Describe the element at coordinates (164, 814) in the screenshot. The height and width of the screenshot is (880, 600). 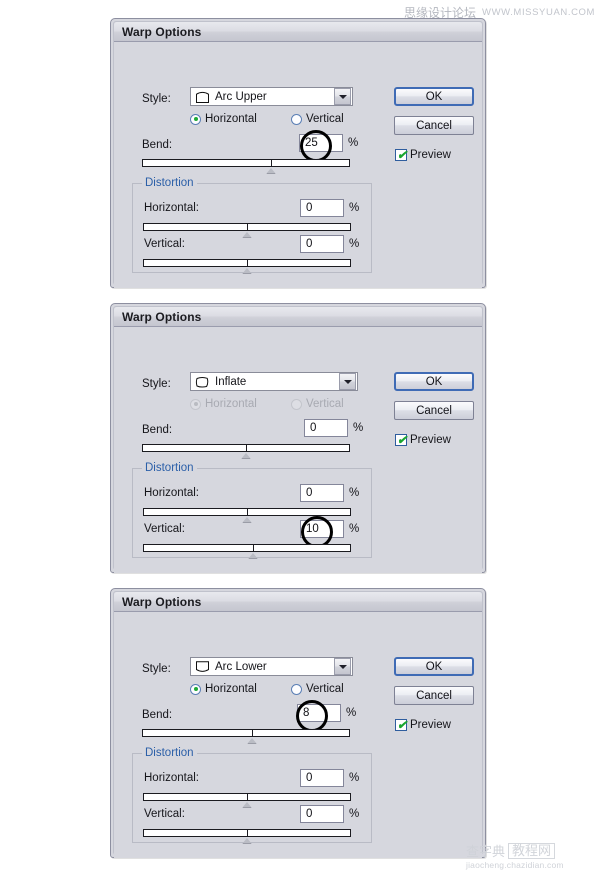
I see `distortion-vertical-label-3: Vertical:` at that location.